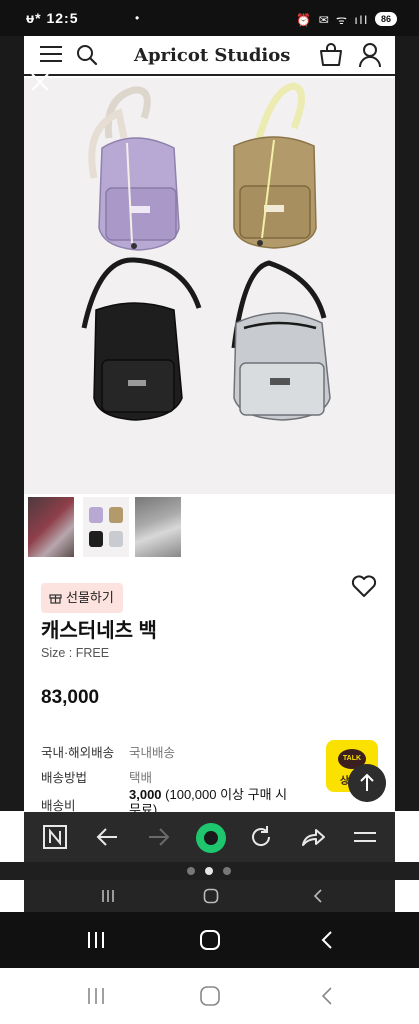 The width and height of the screenshot is (419, 1024). What do you see at coordinates (70, 697) in the screenshot?
I see `product-price: 83,000` at bounding box center [70, 697].